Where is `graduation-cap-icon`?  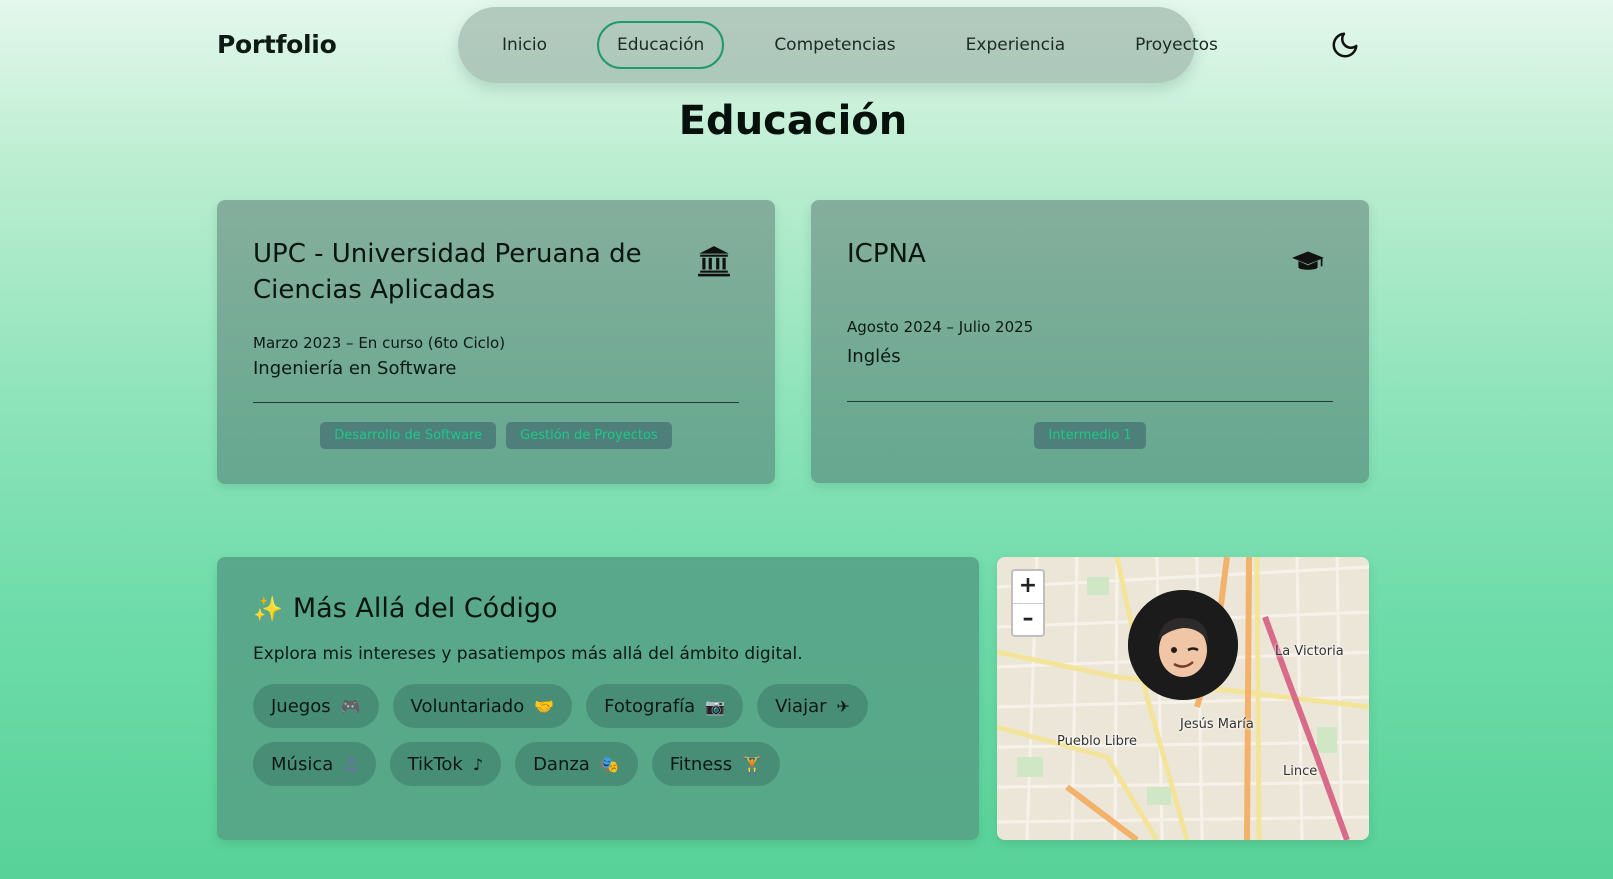
graduation-cap-icon is located at coordinates (1308, 261).